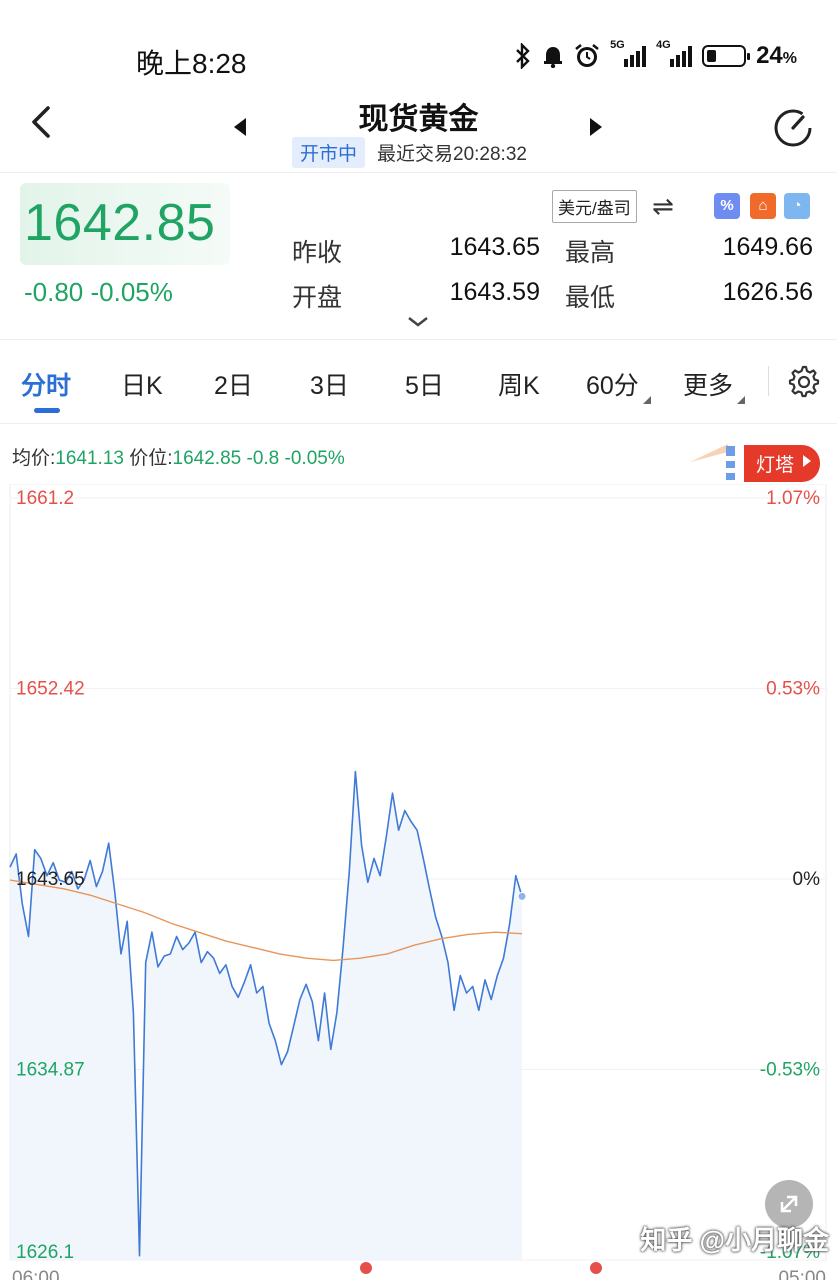 This screenshot has height=1280, width=837. What do you see at coordinates (587, 55) in the screenshot?
I see `alarm-icon` at bounding box center [587, 55].